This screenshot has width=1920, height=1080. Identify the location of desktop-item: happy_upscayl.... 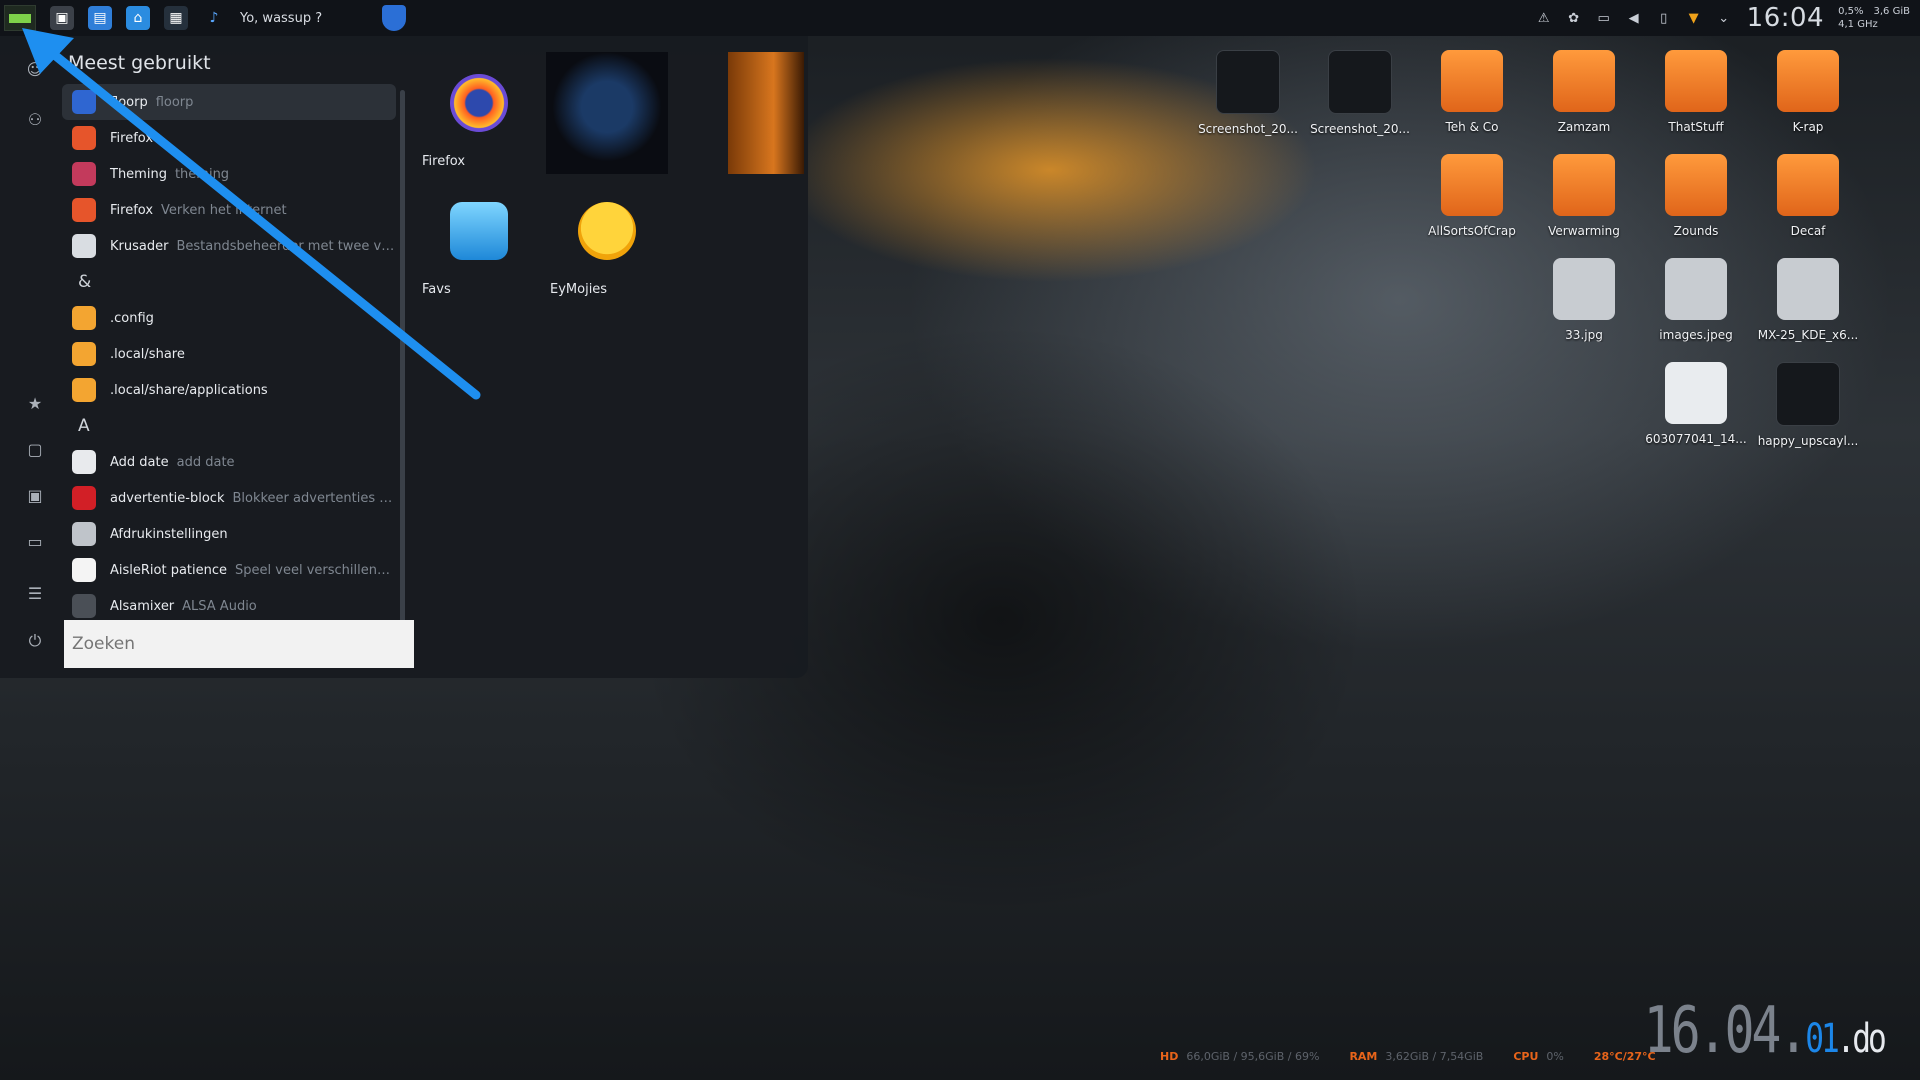
(1808, 414).